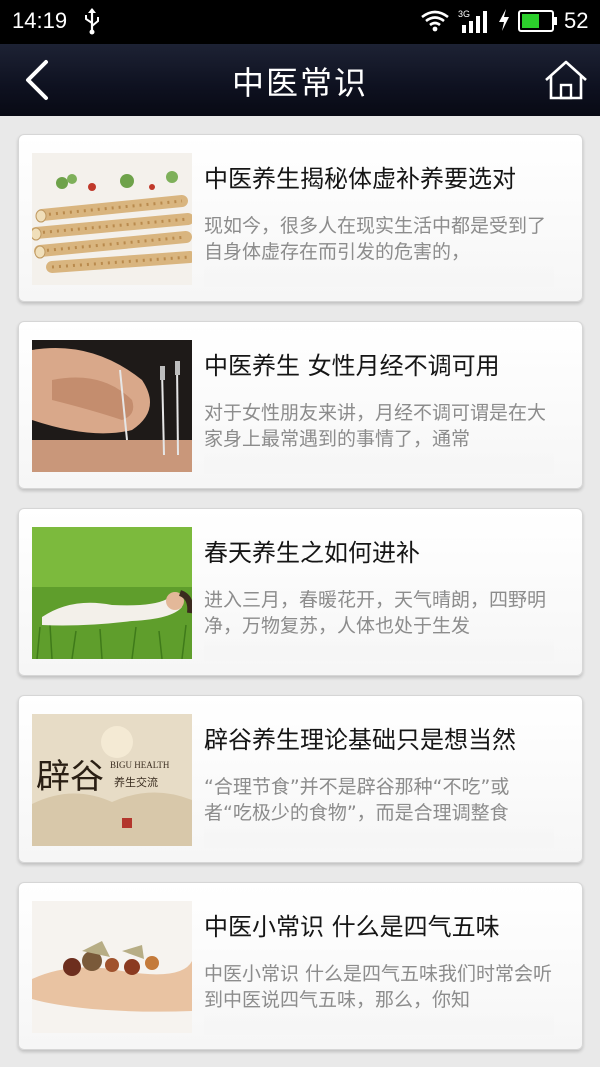  Describe the element at coordinates (379, 624) in the screenshot. I see `article-summary: 进入三月，春暖花开，天气晴朗，四野明净，万物复苏，人体也处于生发` at that location.